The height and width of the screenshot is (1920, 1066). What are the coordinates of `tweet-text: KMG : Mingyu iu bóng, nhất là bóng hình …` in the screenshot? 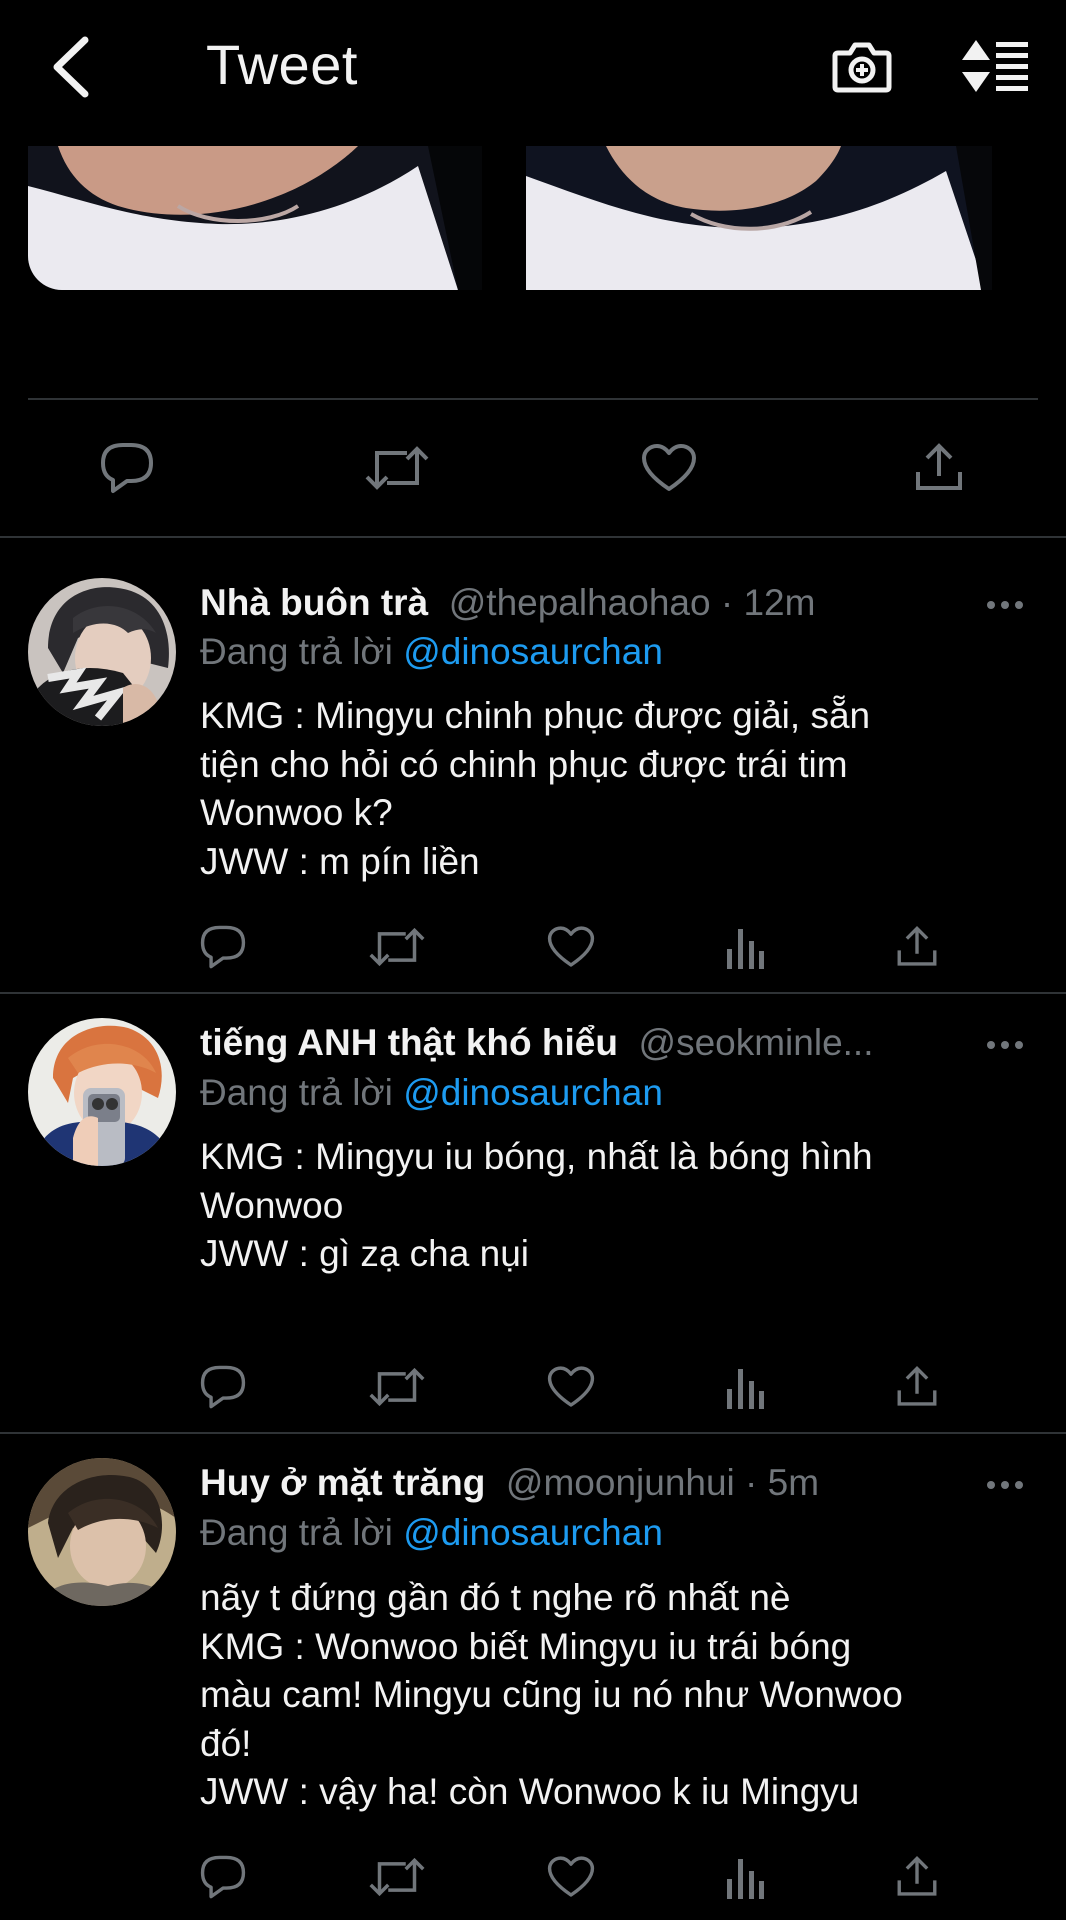 It's located at (605, 1206).